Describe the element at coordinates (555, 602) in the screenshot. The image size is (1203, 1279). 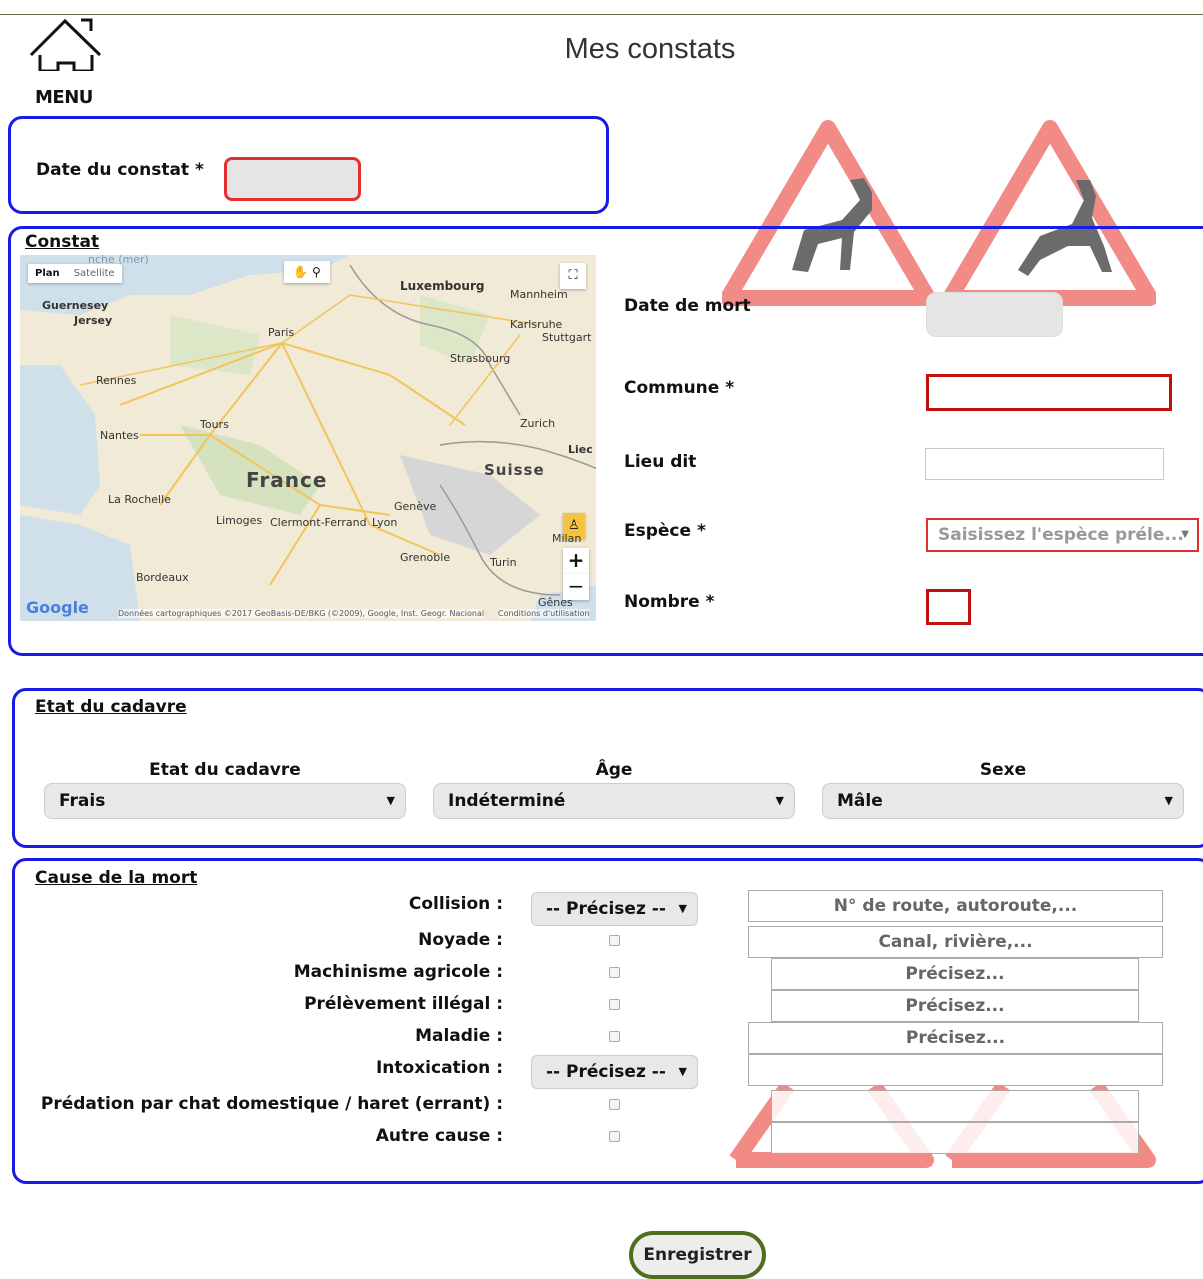
I see `map-label: Gênes` at that location.